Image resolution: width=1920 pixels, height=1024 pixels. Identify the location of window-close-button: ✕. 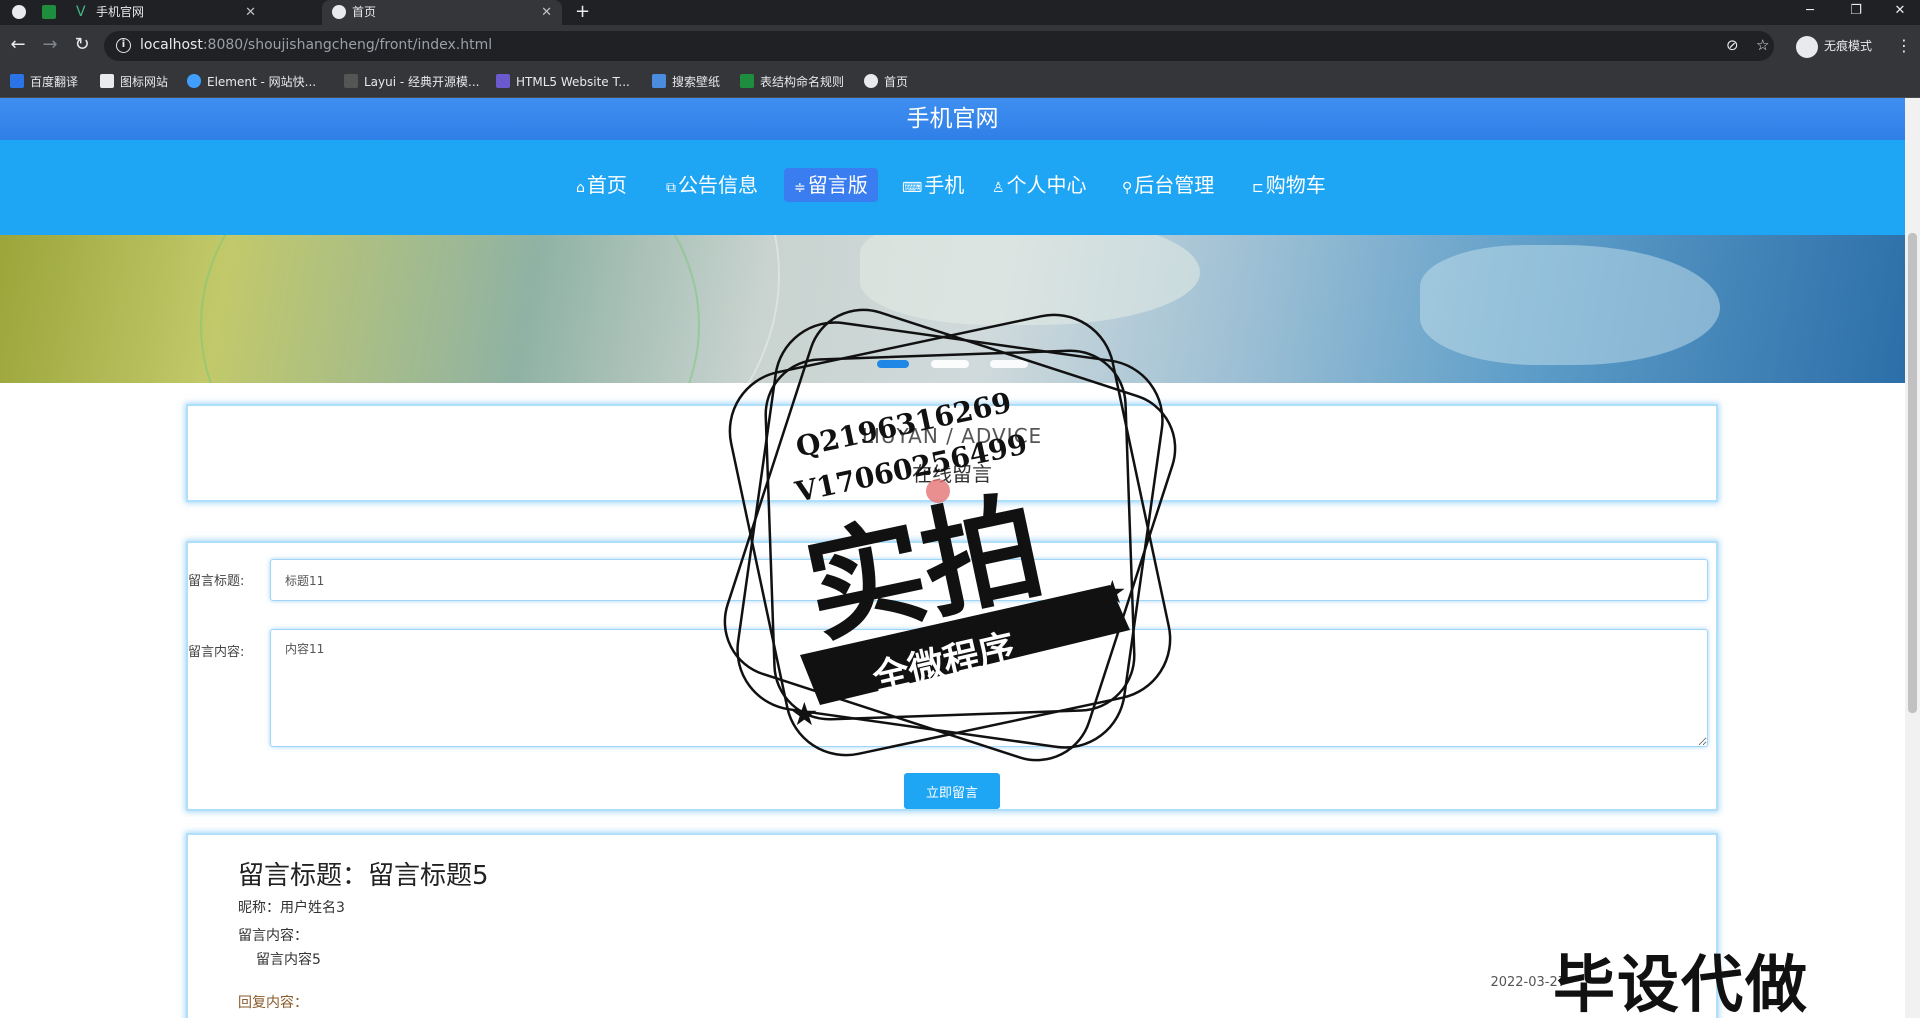
(1900, 11).